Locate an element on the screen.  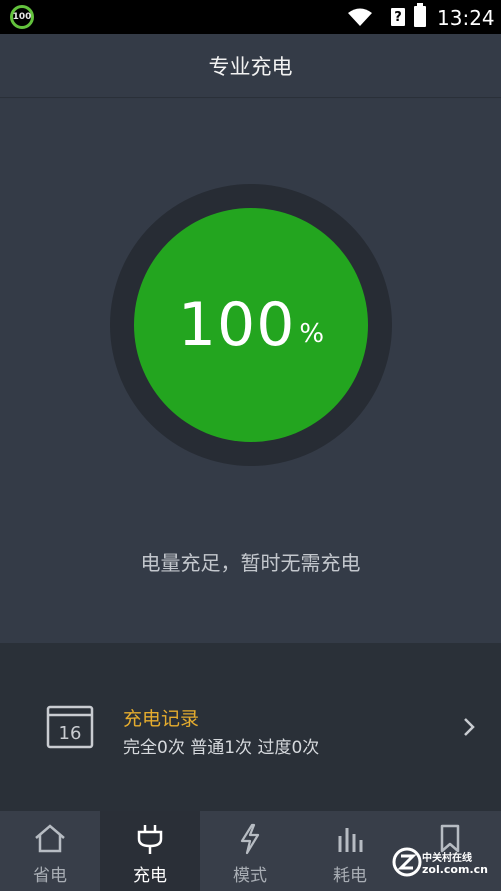
battery-icon is located at coordinates (420, 15).